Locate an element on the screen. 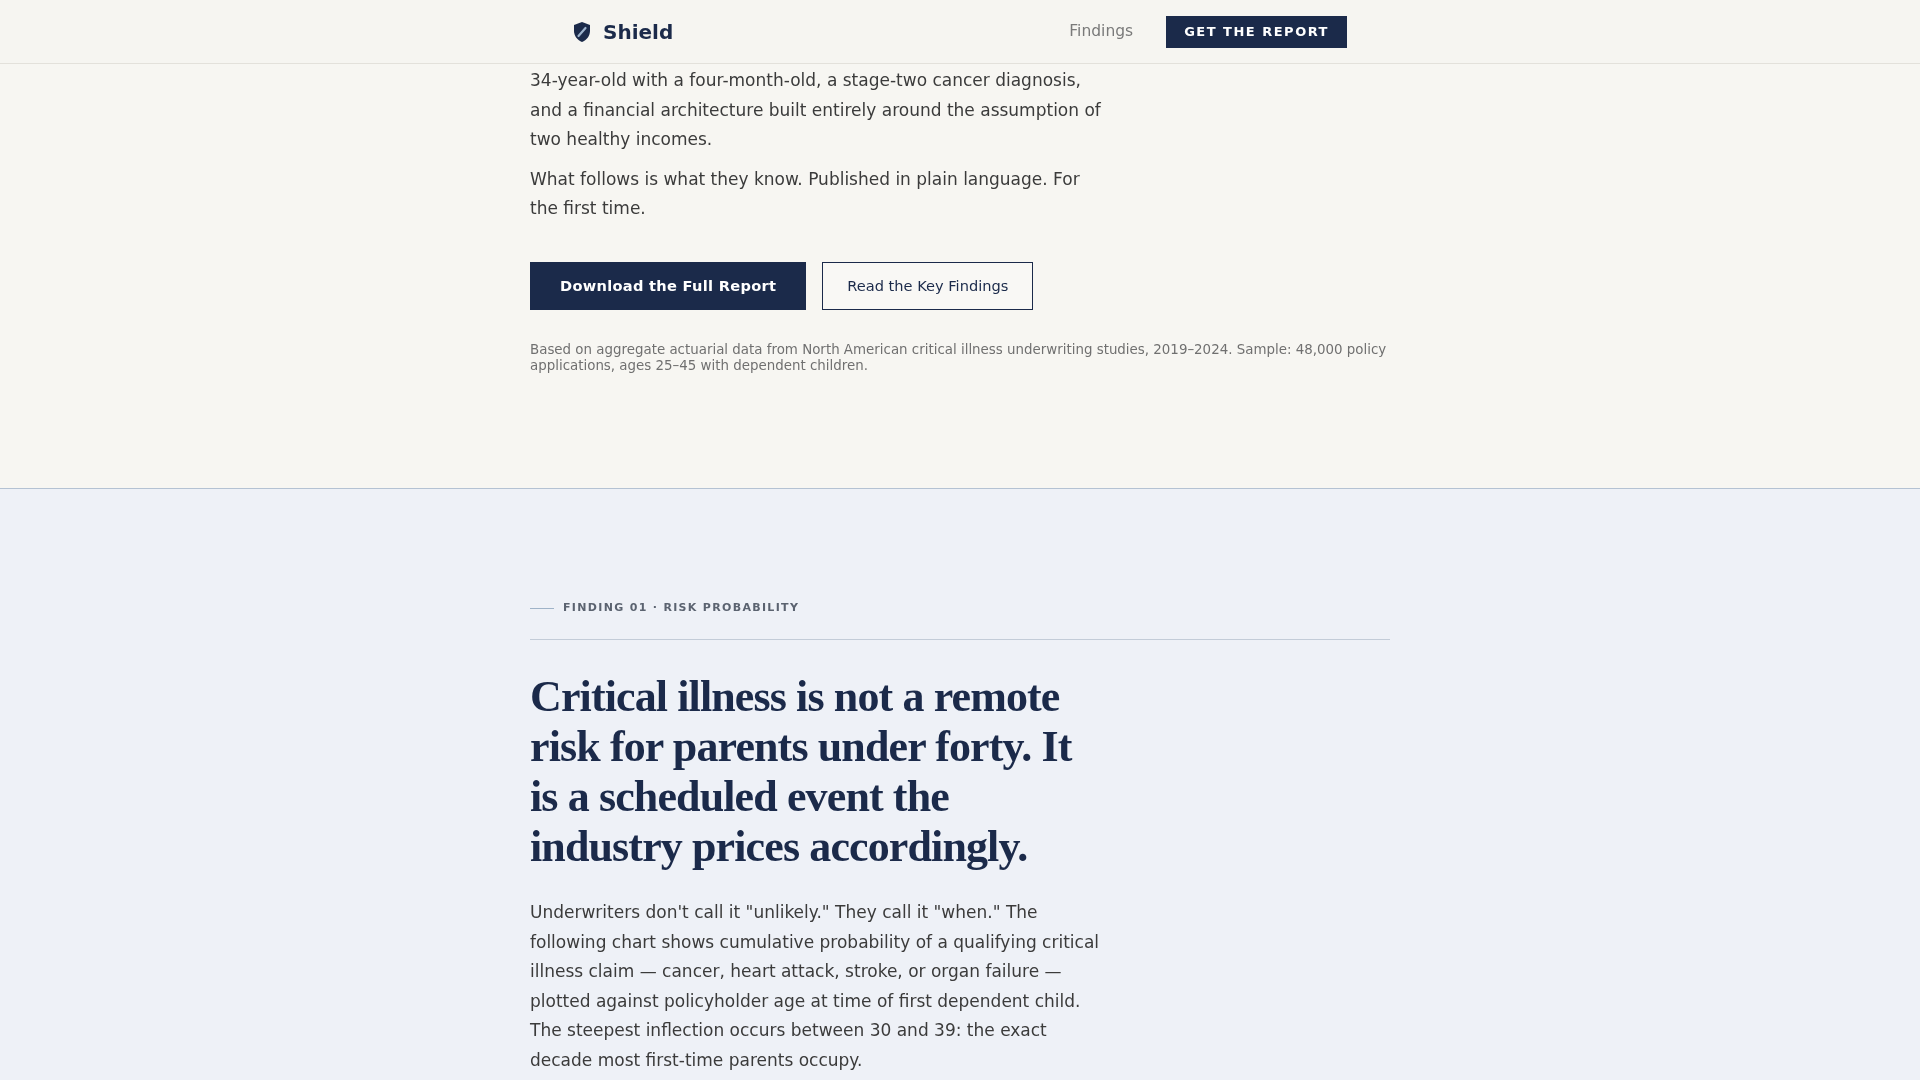 The width and height of the screenshot is (1920, 1080). intro-paragraph: What follows is what they know. Published in plain language. For the first time. is located at coordinates (805, 194).